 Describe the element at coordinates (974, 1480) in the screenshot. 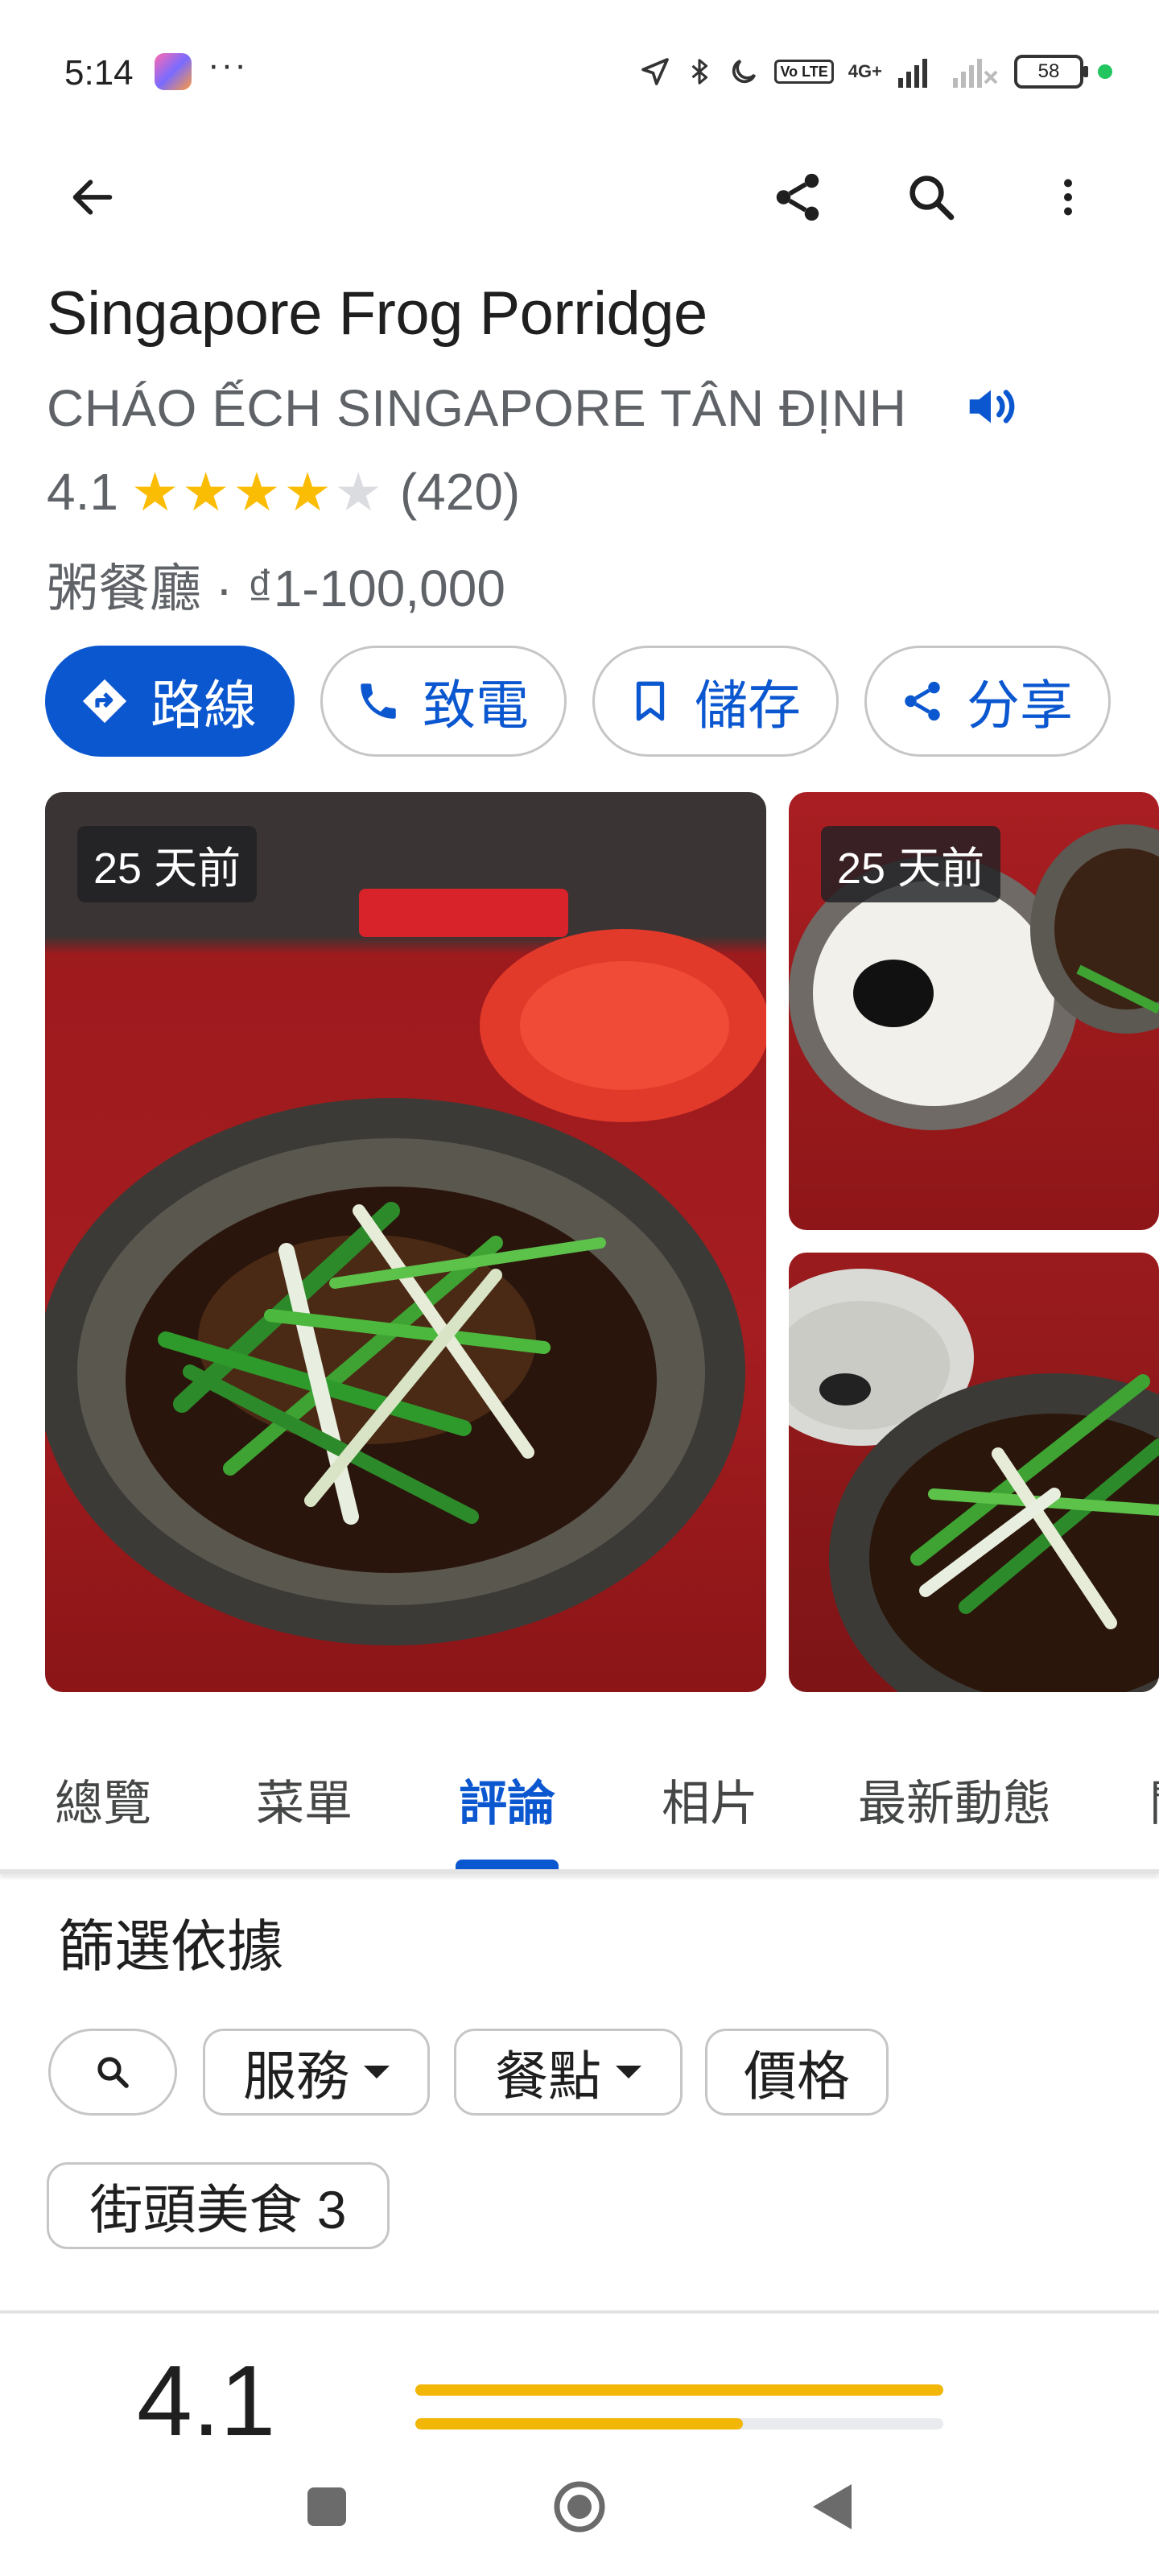

I see `frog-pot-photo` at that location.